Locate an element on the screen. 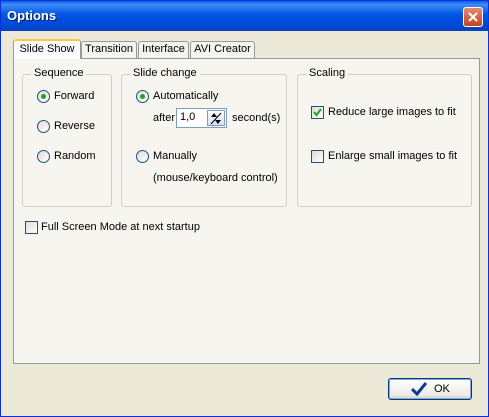  reduce-label: Reduce large images to fit is located at coordinates (392, 112).